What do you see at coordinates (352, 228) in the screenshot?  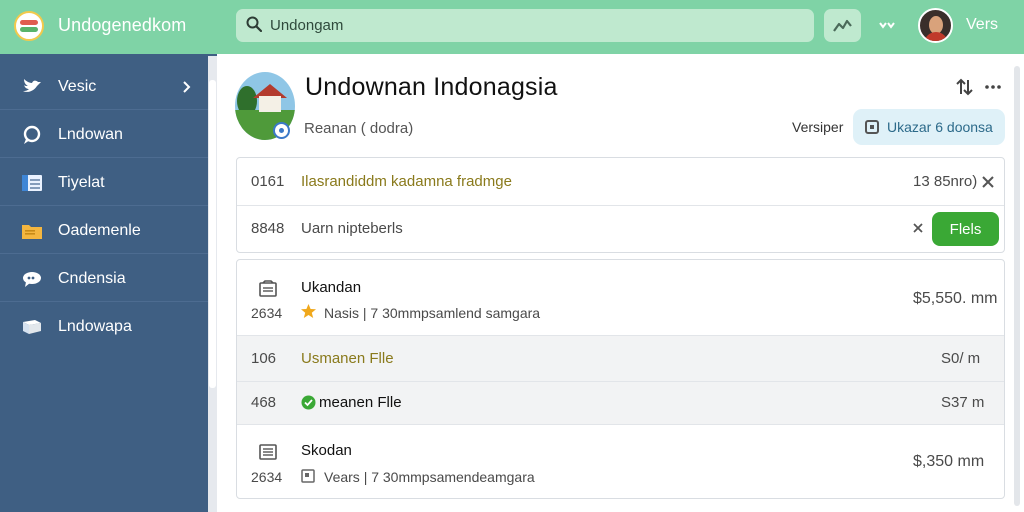 I see `item-text: Uarn nipteberls` at bounding box center [352, 228].